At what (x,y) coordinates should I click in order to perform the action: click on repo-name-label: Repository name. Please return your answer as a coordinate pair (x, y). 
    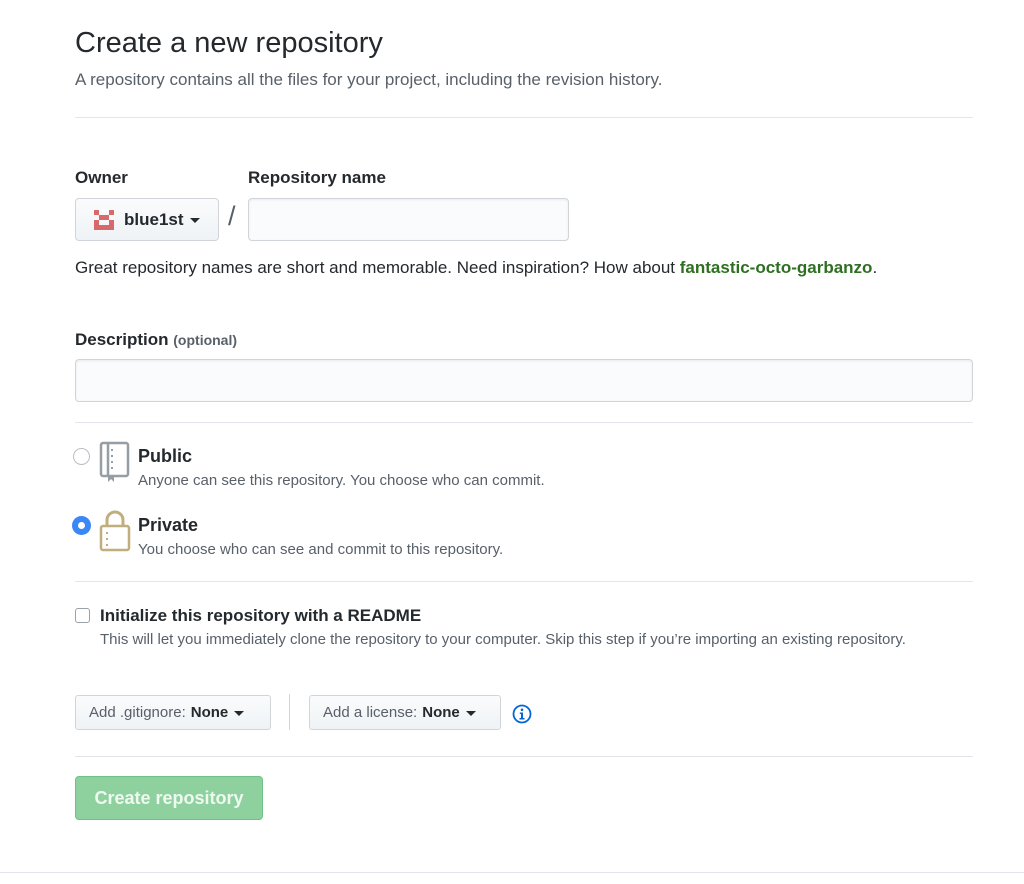
    Looking at the image, I should click on (317, 177).